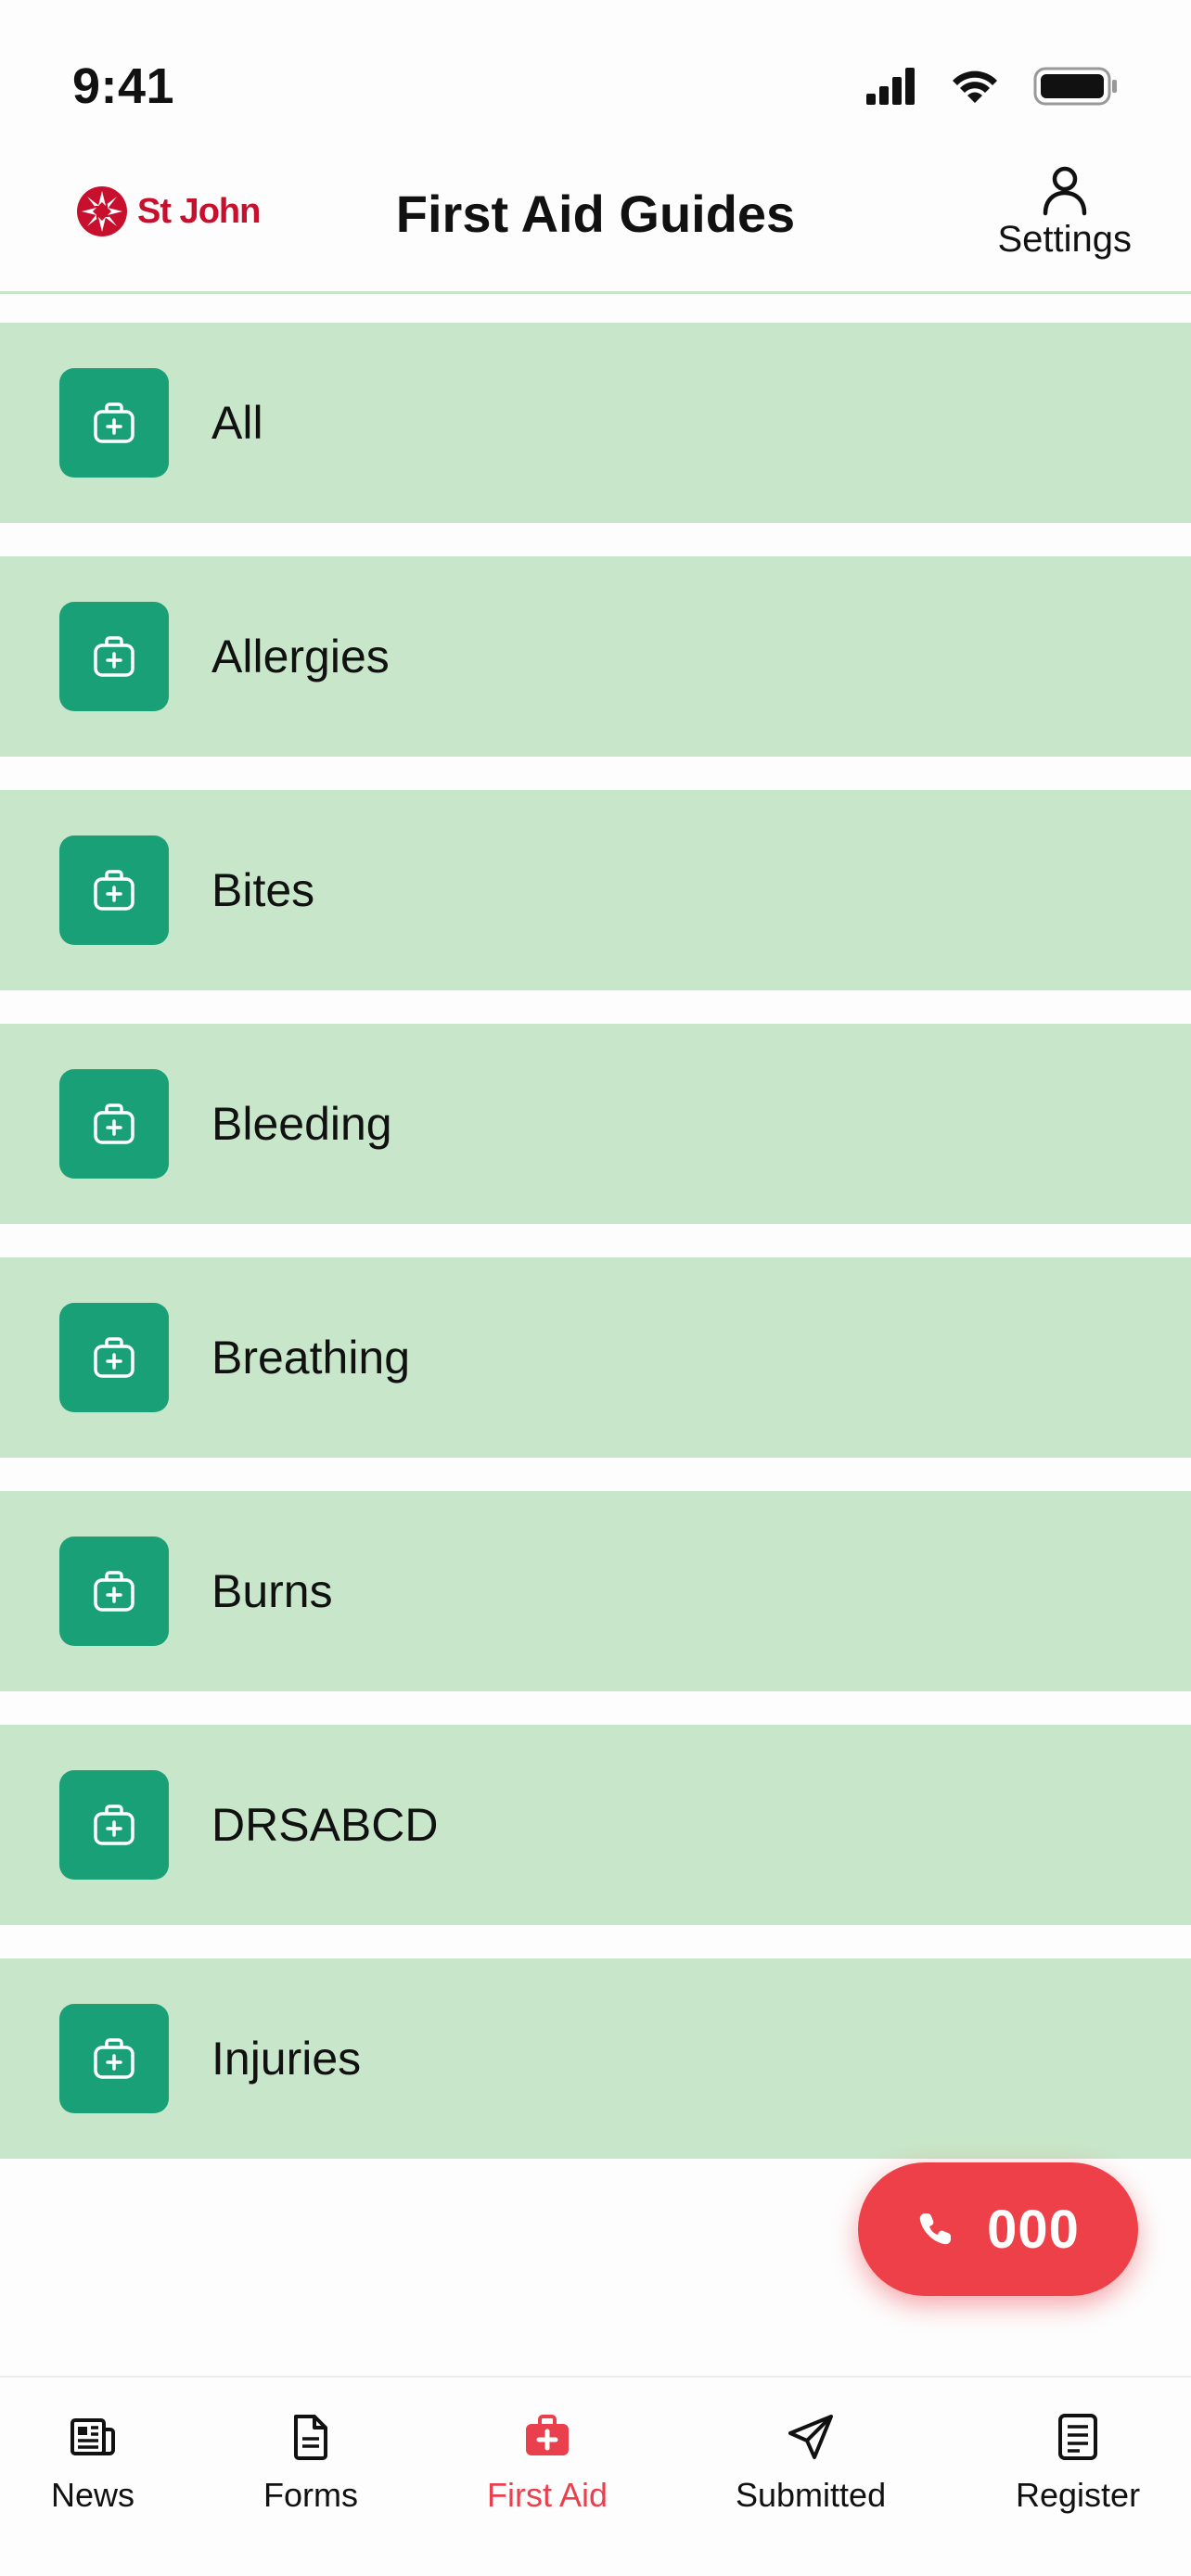  I want to click on nav-item-first-aid: First Aid, so click(547, 2463).